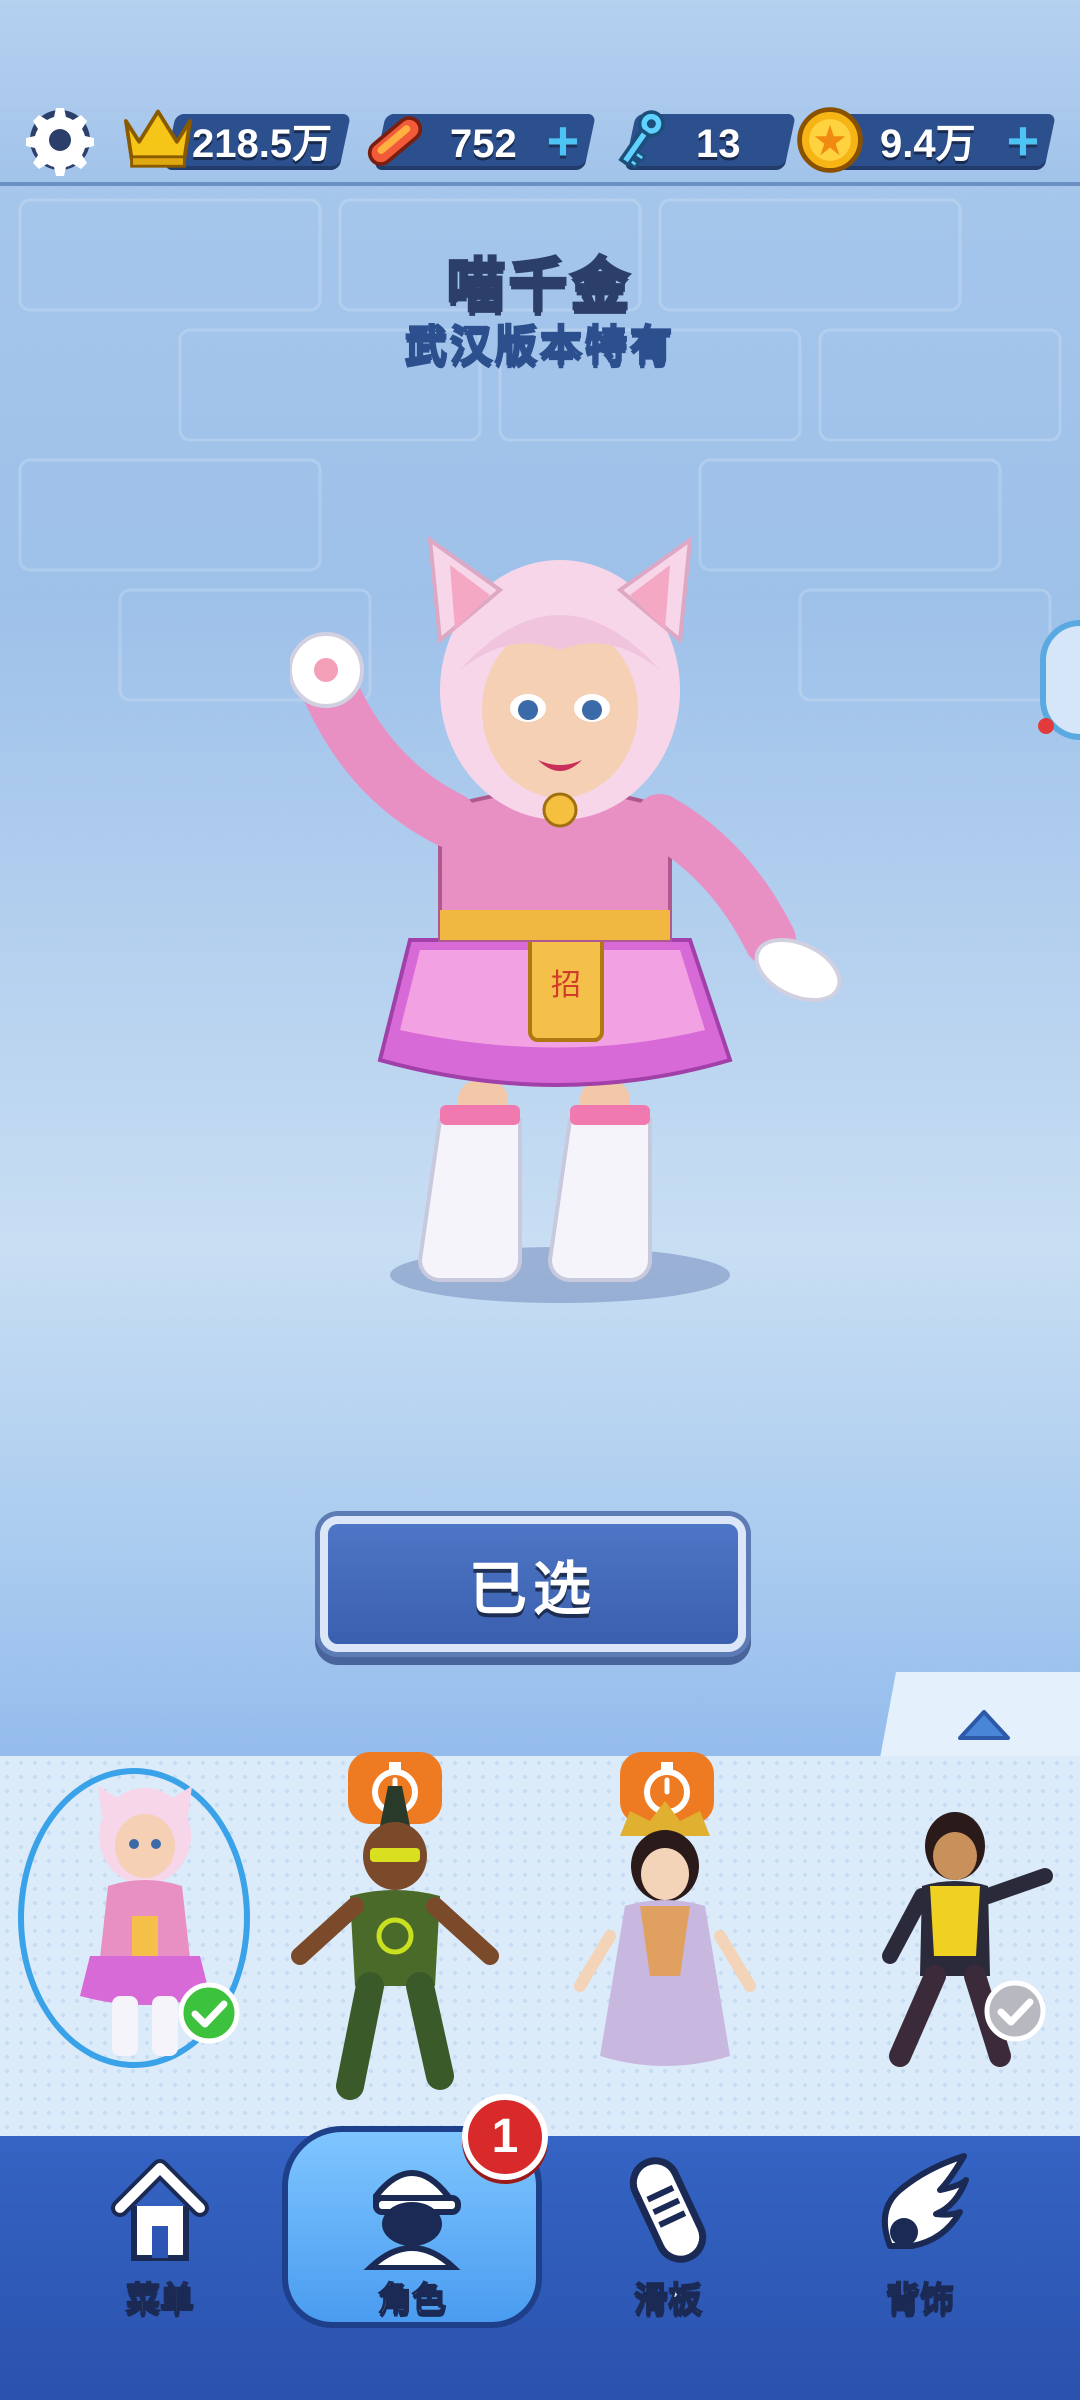 Image resolution: width=1080 pixels, height=2400 pixels. I want to click on nav-label-backpack: 背饰, so click(920, 2300).